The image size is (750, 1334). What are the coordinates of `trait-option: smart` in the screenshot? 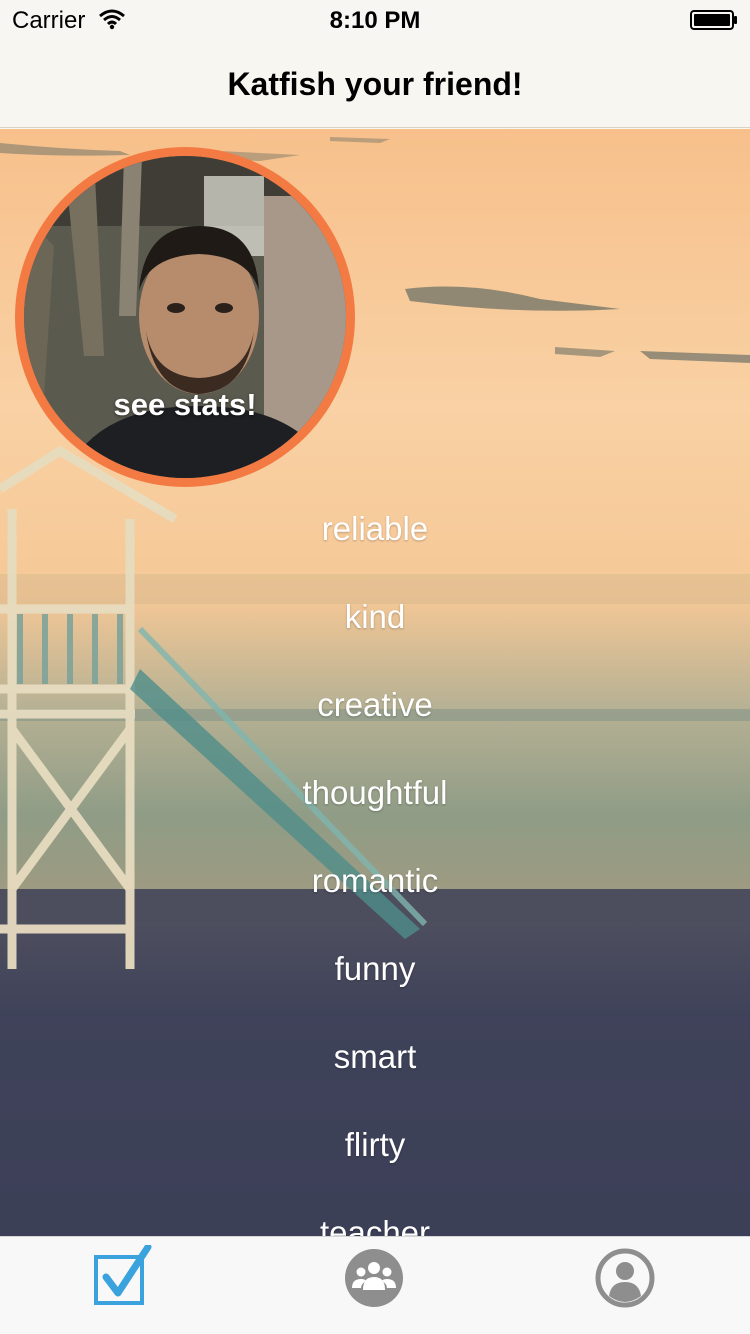 It's located at (375, 1083).